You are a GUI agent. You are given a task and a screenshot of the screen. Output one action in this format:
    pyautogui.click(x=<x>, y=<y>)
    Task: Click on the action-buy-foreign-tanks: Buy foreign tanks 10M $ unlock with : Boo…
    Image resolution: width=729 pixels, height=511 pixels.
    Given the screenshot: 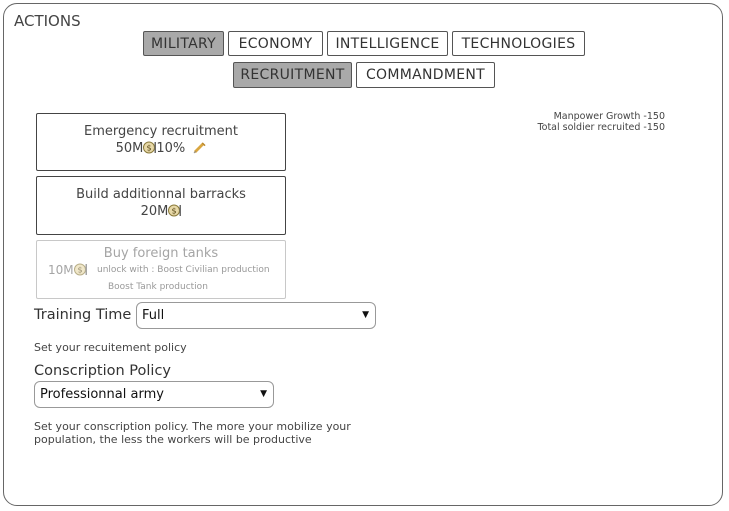 What is the action you would take?
    pyautogui.click(x=161, y=269)
    